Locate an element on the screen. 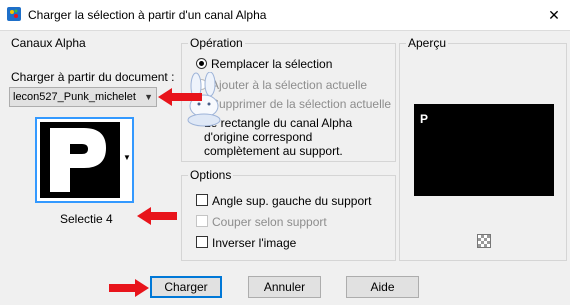 The image size is (570, 305). channel-picker: ▼ is located at coordinates (84, 160).